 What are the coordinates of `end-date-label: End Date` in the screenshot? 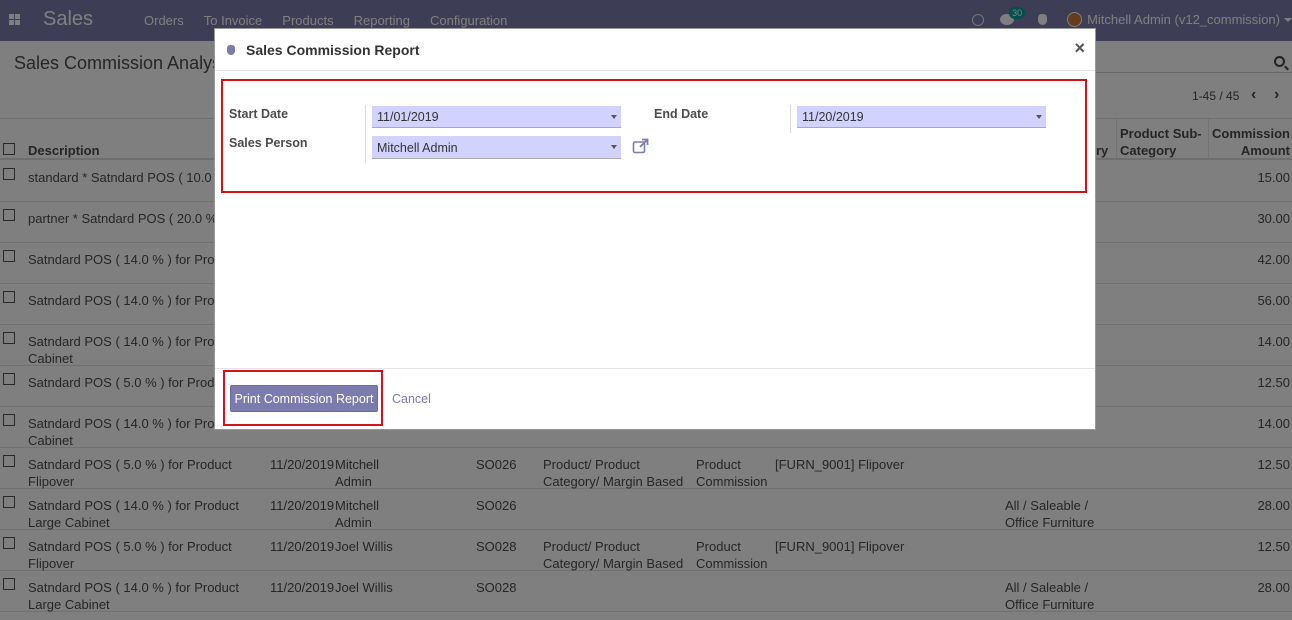 It's located at (681, 114).